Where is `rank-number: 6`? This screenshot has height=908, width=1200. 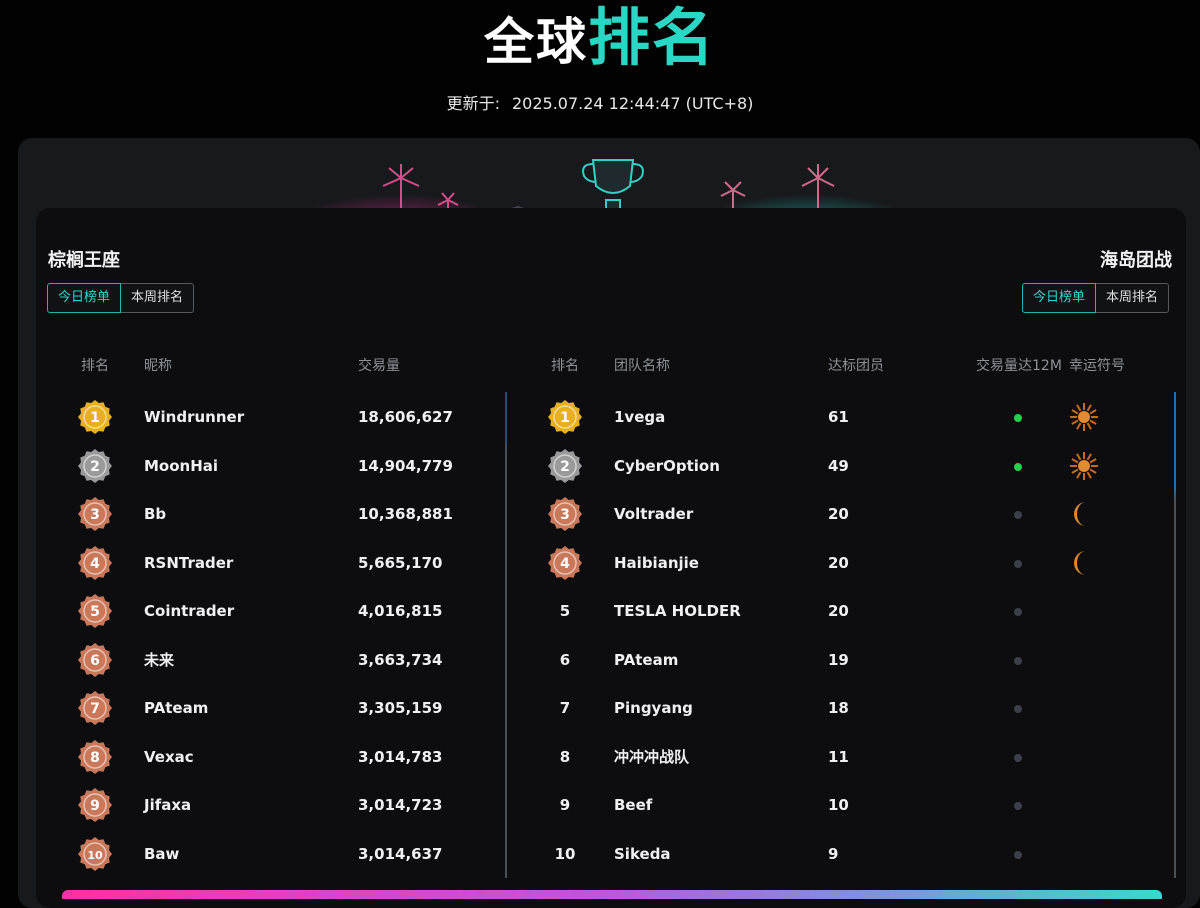
rank-number: 6 is located at coordinates (565, 659).